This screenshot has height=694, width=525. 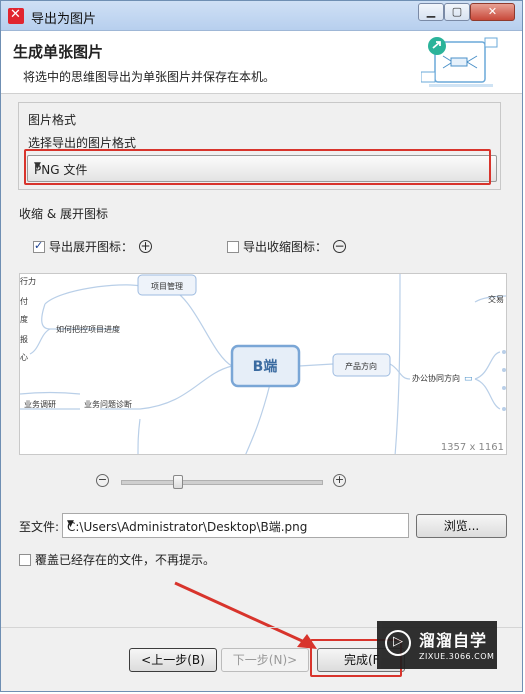 What do you see at coordinates (28, 281) in the screenshot?
I see `mindmap-fragment-1: 行力` at bounding box center [28, 281].